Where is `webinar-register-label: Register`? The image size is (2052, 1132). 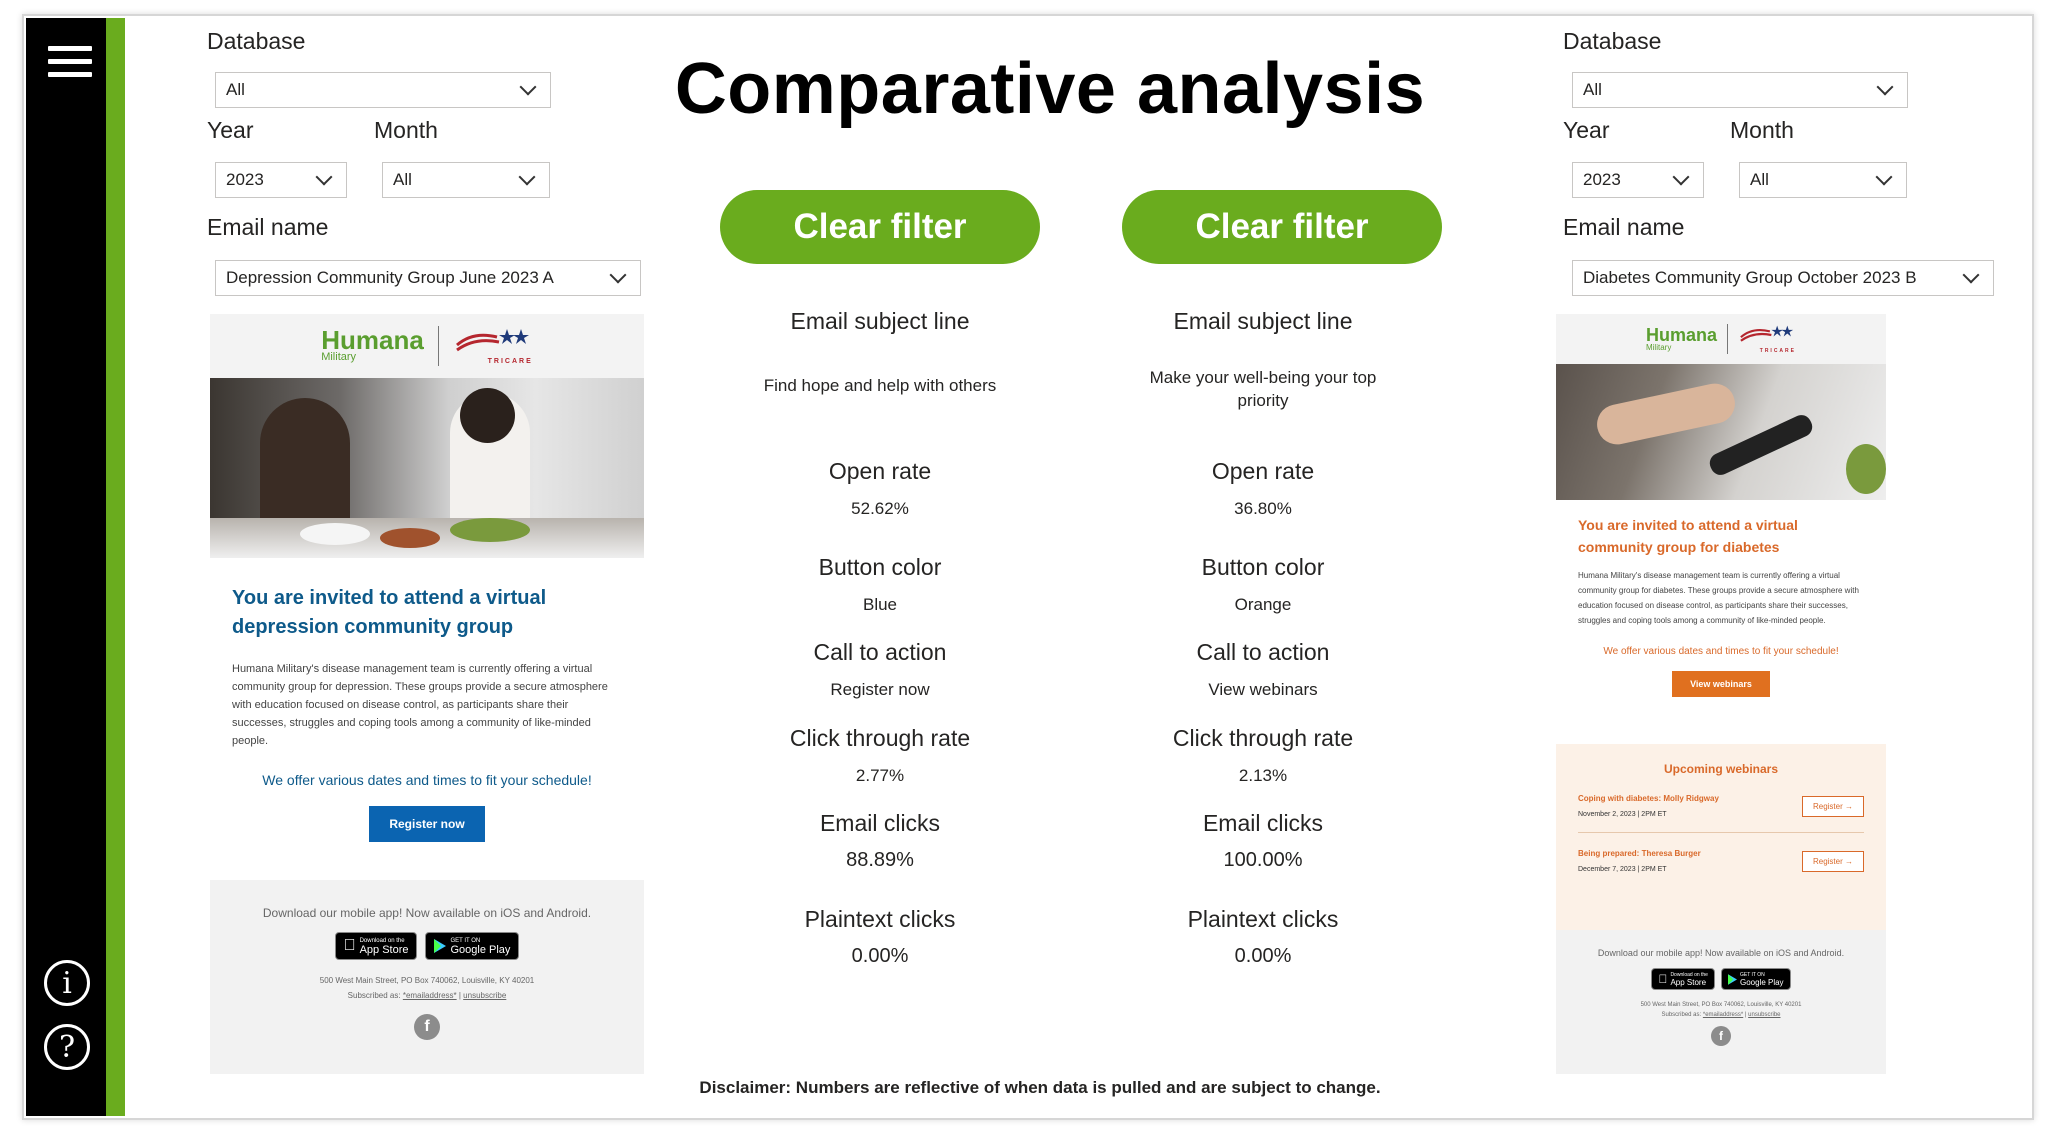
webinar-register-label: Register is located at coordinates (1827, 806).